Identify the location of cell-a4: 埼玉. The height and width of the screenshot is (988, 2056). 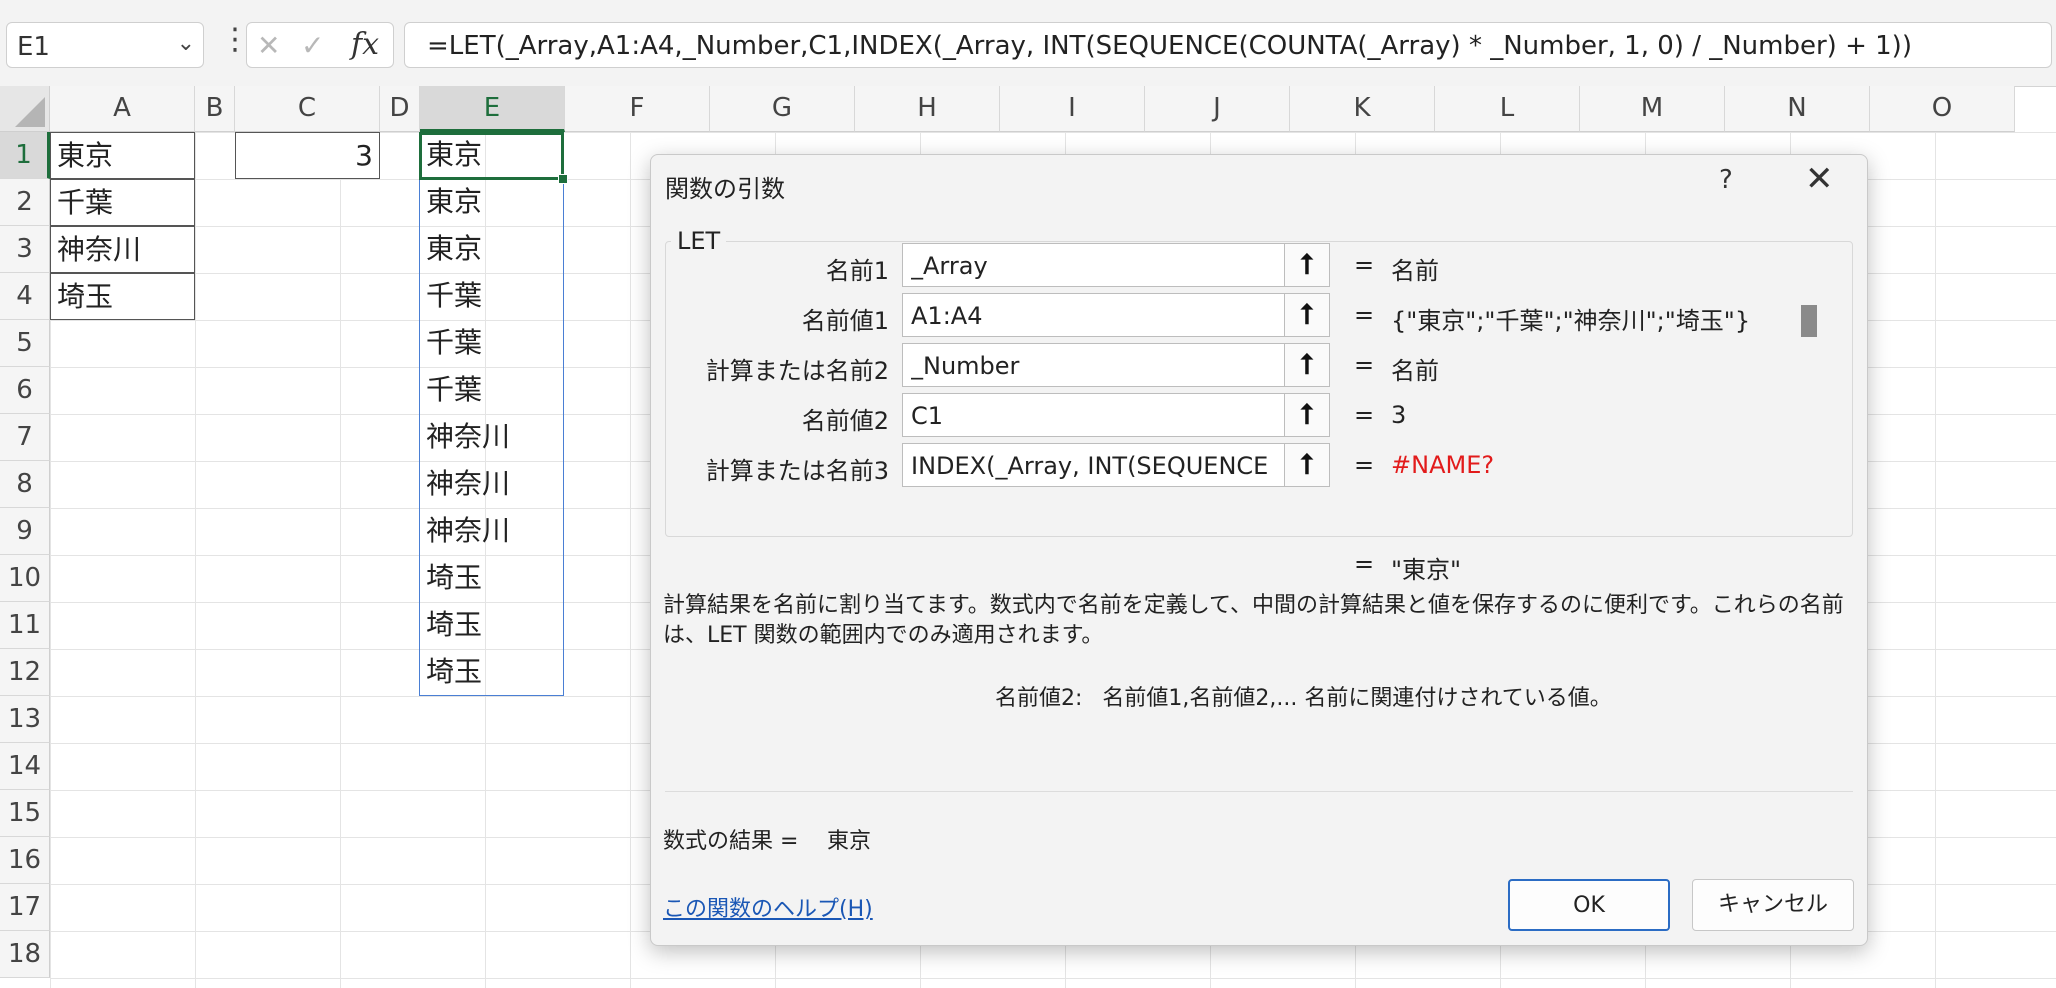
(122, 296).